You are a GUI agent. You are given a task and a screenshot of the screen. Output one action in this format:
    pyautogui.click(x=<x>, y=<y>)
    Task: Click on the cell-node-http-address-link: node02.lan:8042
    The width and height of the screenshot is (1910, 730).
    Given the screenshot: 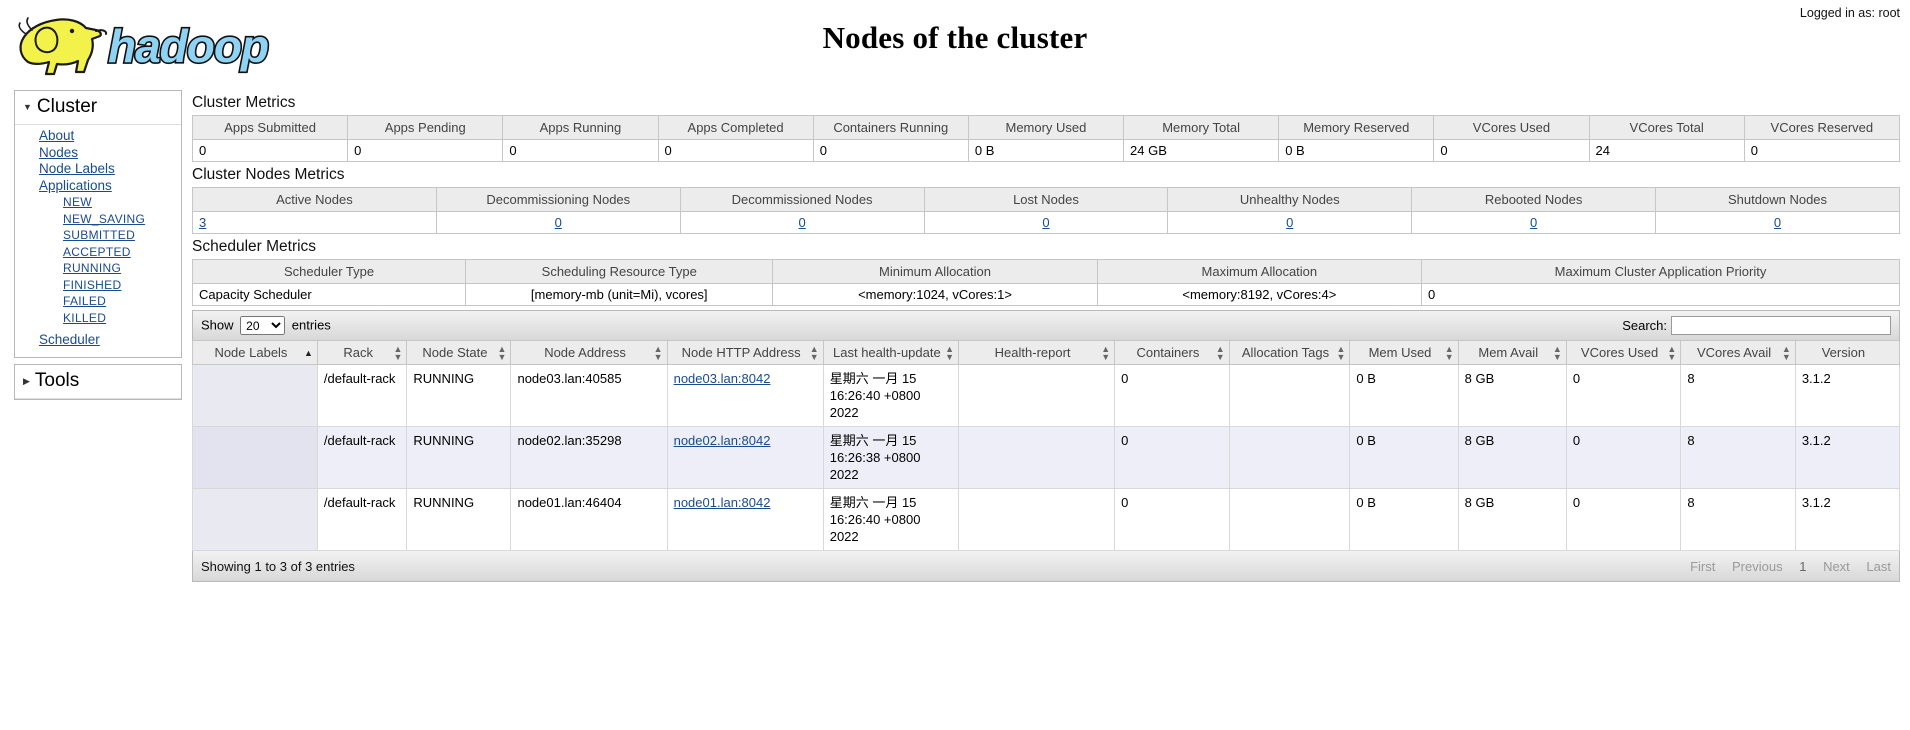 What is the action you would take?
    pyautogui.click(x=722, y=440)
    